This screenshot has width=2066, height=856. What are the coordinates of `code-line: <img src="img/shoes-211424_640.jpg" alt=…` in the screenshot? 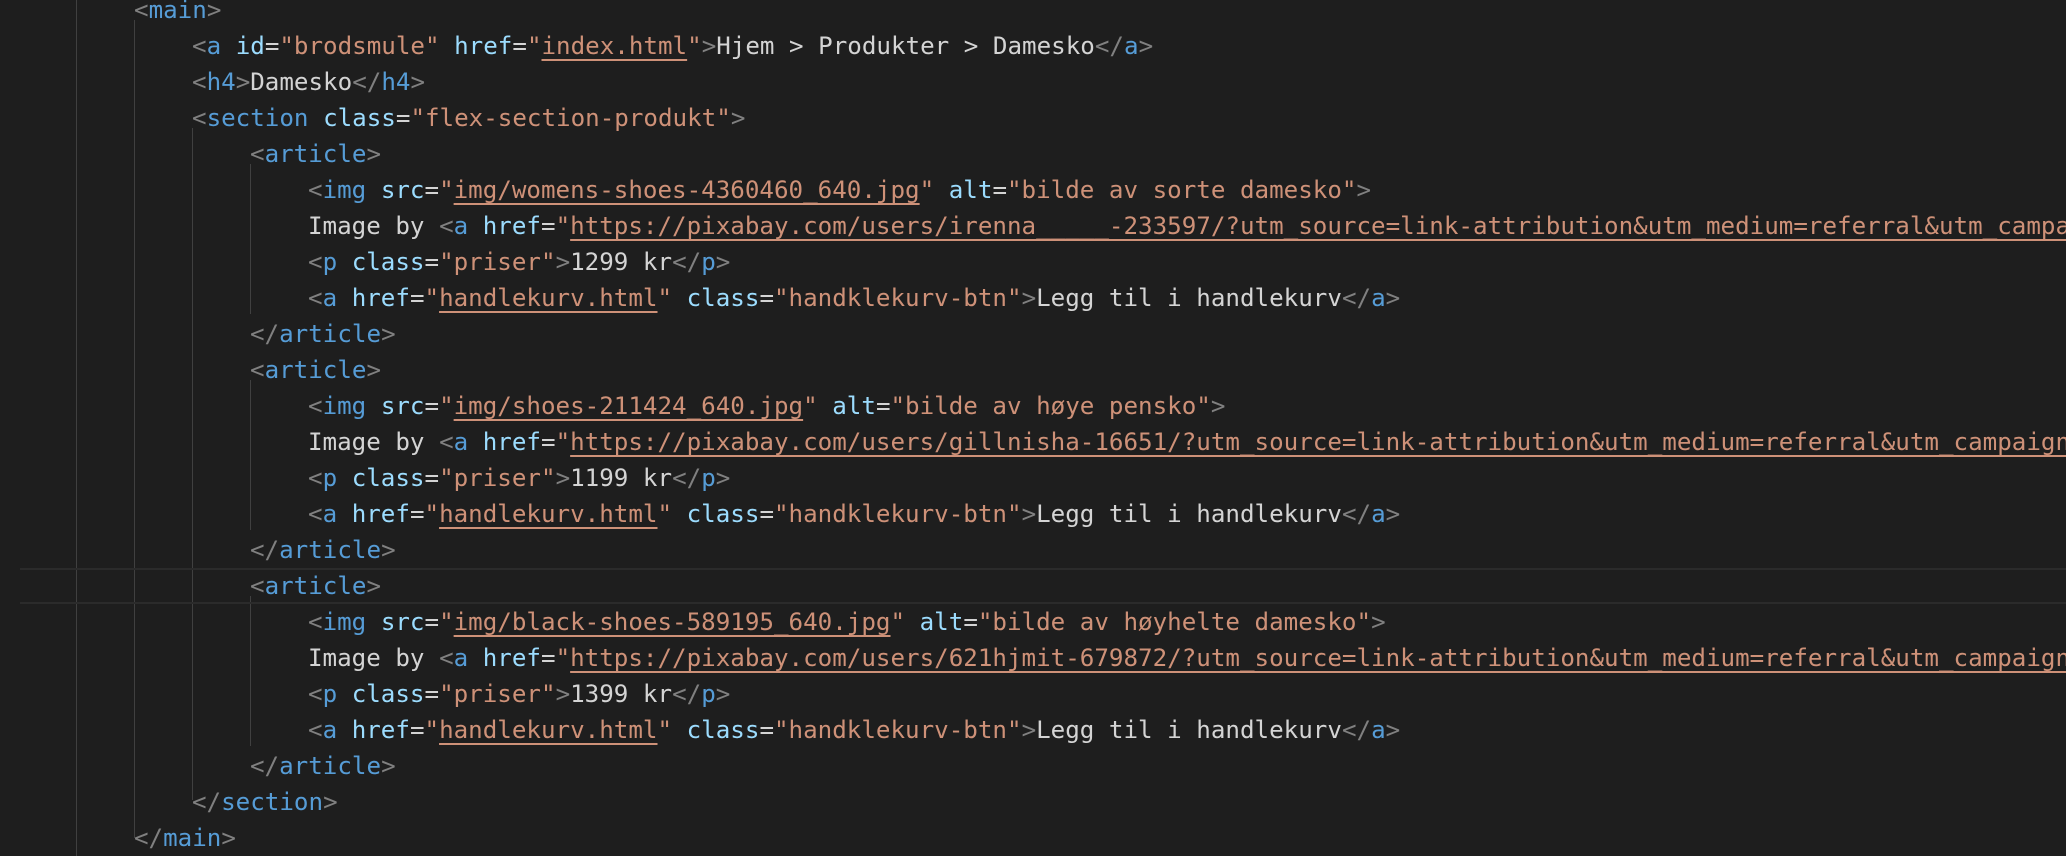 It's located at (766, 406).